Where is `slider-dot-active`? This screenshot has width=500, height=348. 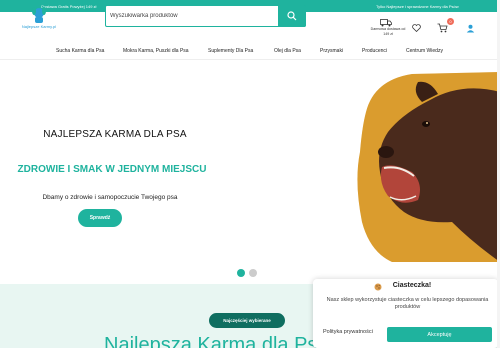 slider-dot-active is located at coordinates (241, 273).